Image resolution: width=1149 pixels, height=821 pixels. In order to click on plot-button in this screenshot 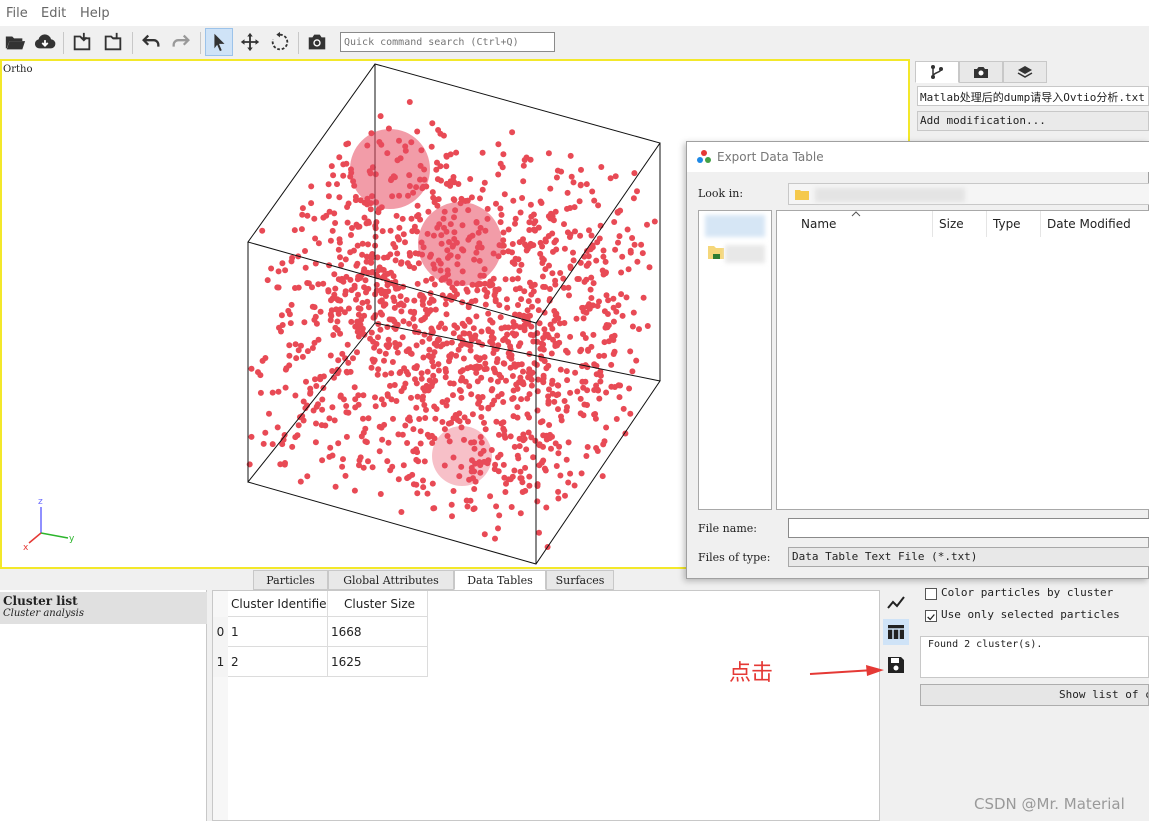, I will do `click(896, 603)`.